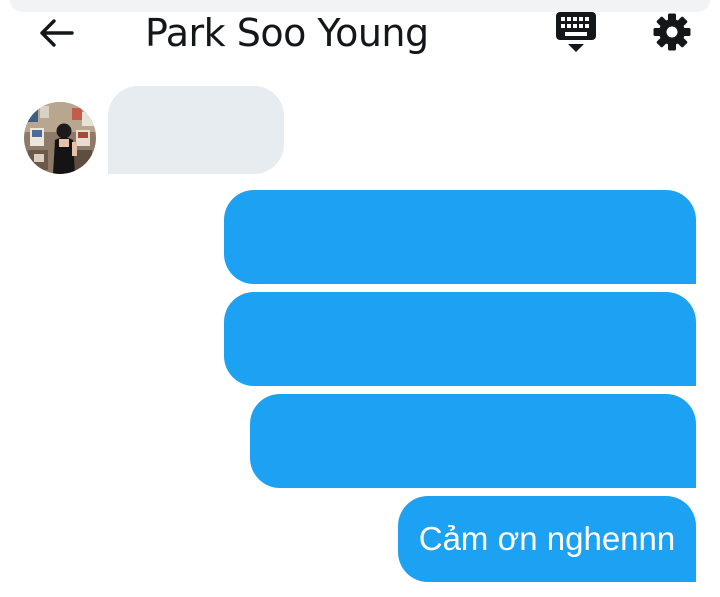 Image resolution: width=720 pixels, height=597 pixels. What do you see at coordinates (196, 130) in the screenshot?
I see `message-bubble-incoming` at bounding box center [196, 130].